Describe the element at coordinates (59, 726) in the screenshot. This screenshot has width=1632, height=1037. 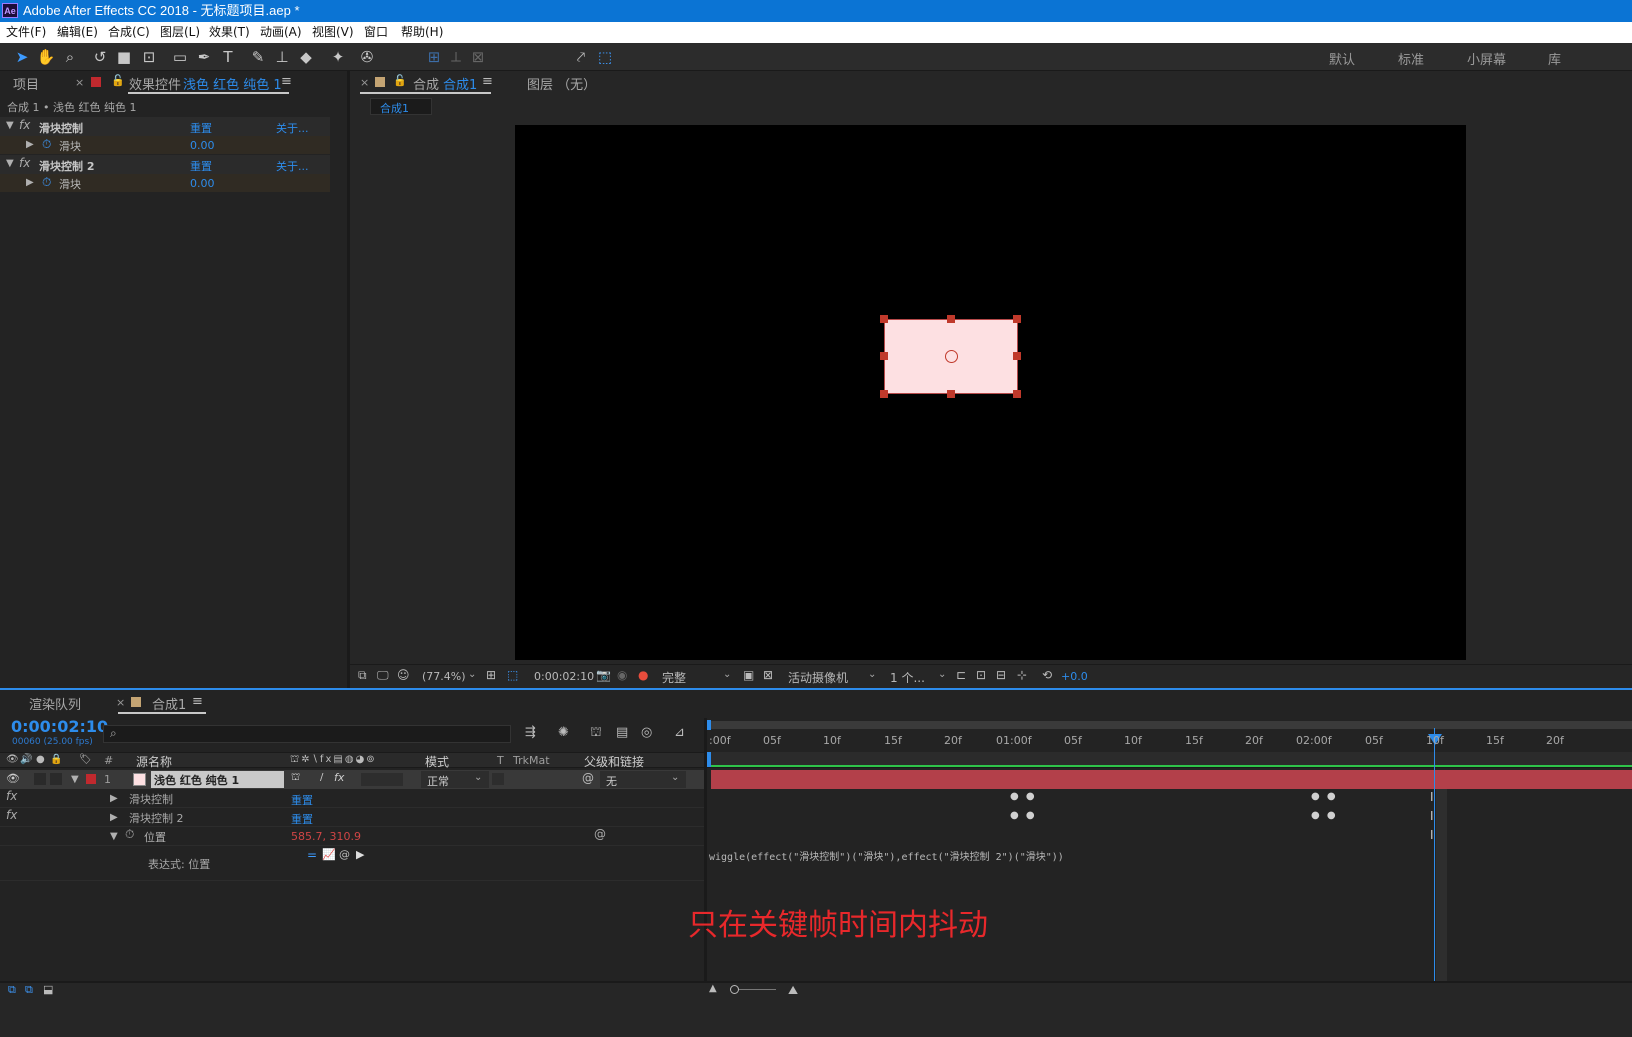
I see `current-time-display: 0:00:02:10` at that location.